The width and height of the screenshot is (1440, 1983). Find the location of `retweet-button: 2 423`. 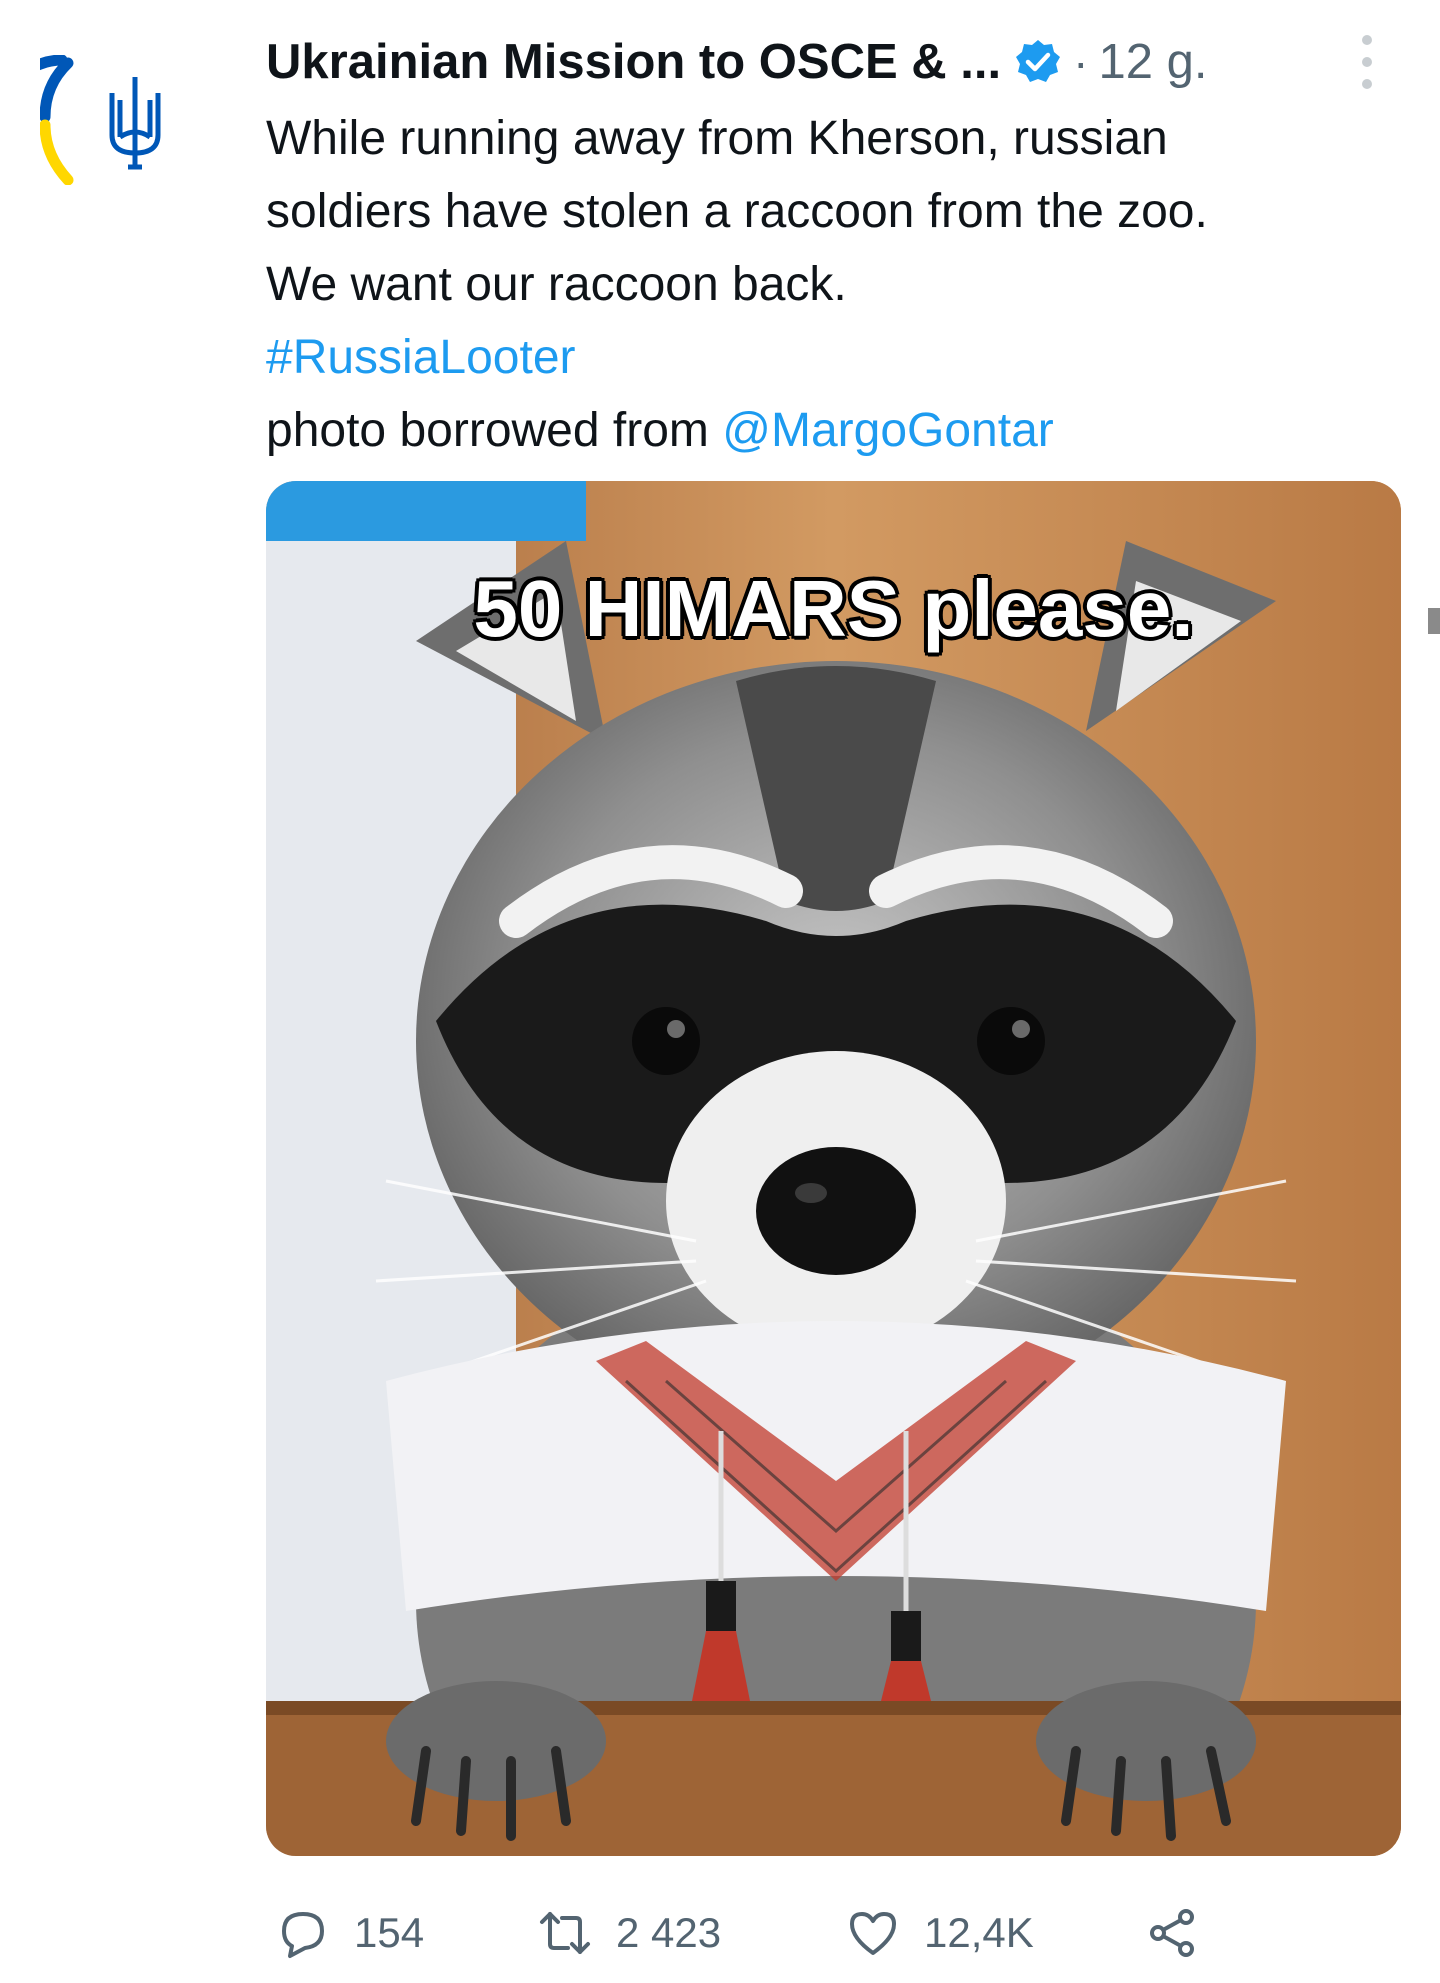

retweet-button: 2 423 is located at coordinates (629, 1933).